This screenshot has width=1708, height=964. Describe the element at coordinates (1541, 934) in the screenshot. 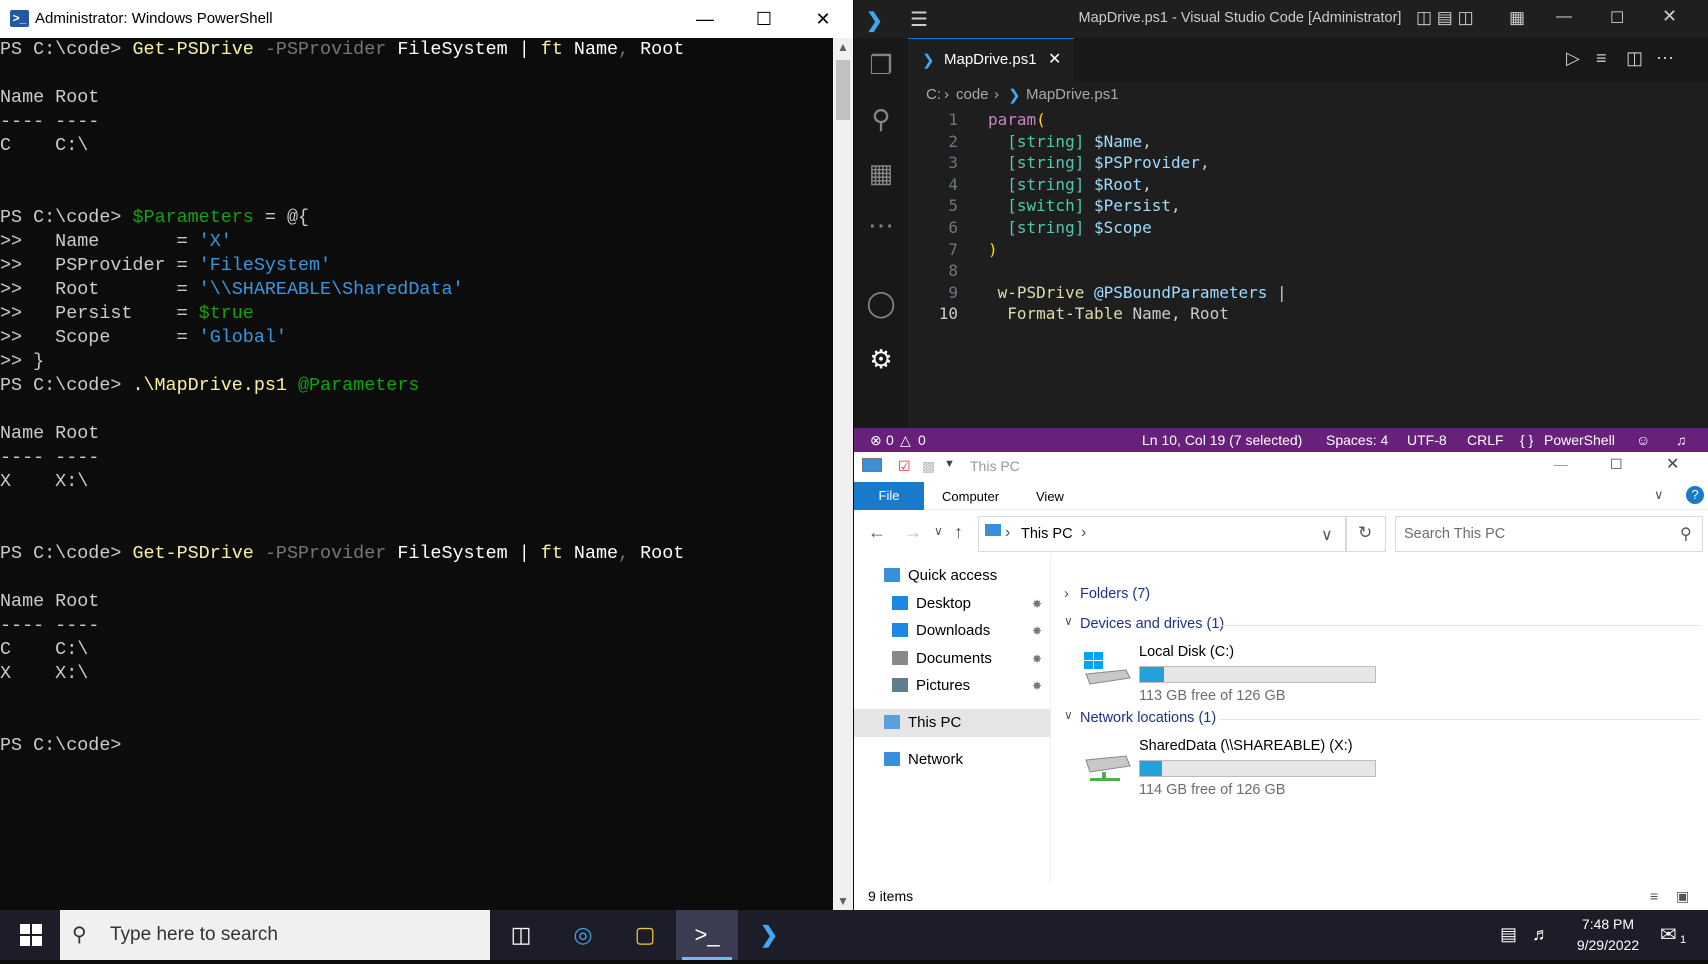

I see `volume-muted-icon: ♬` at that location.